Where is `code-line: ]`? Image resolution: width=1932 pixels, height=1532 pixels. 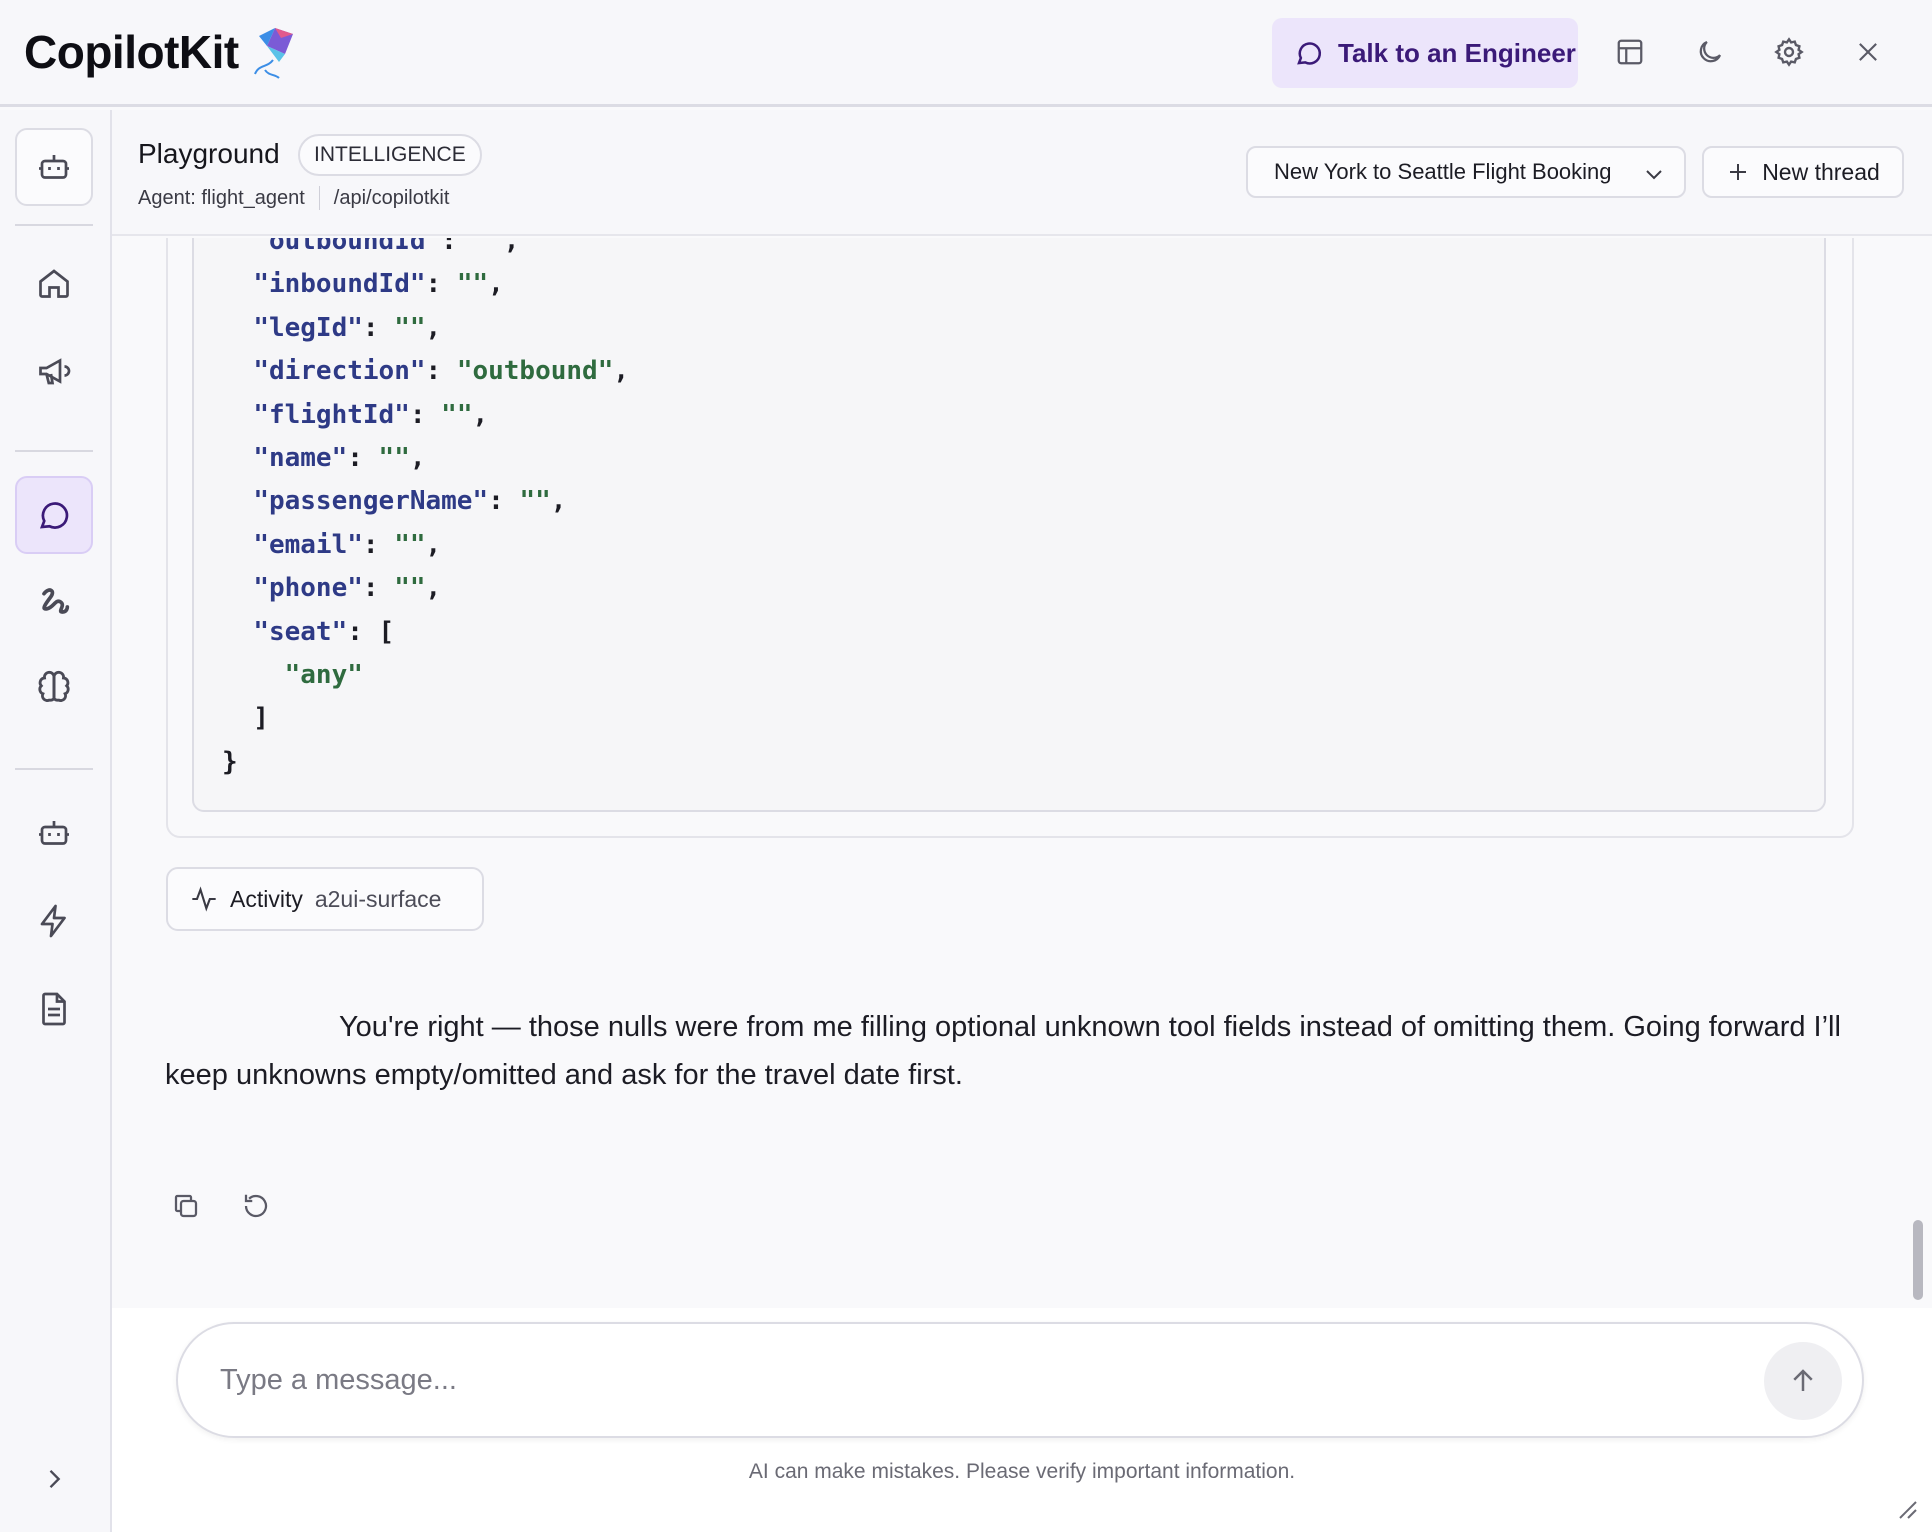
code-line: ] is located at coordinates (245, 718).